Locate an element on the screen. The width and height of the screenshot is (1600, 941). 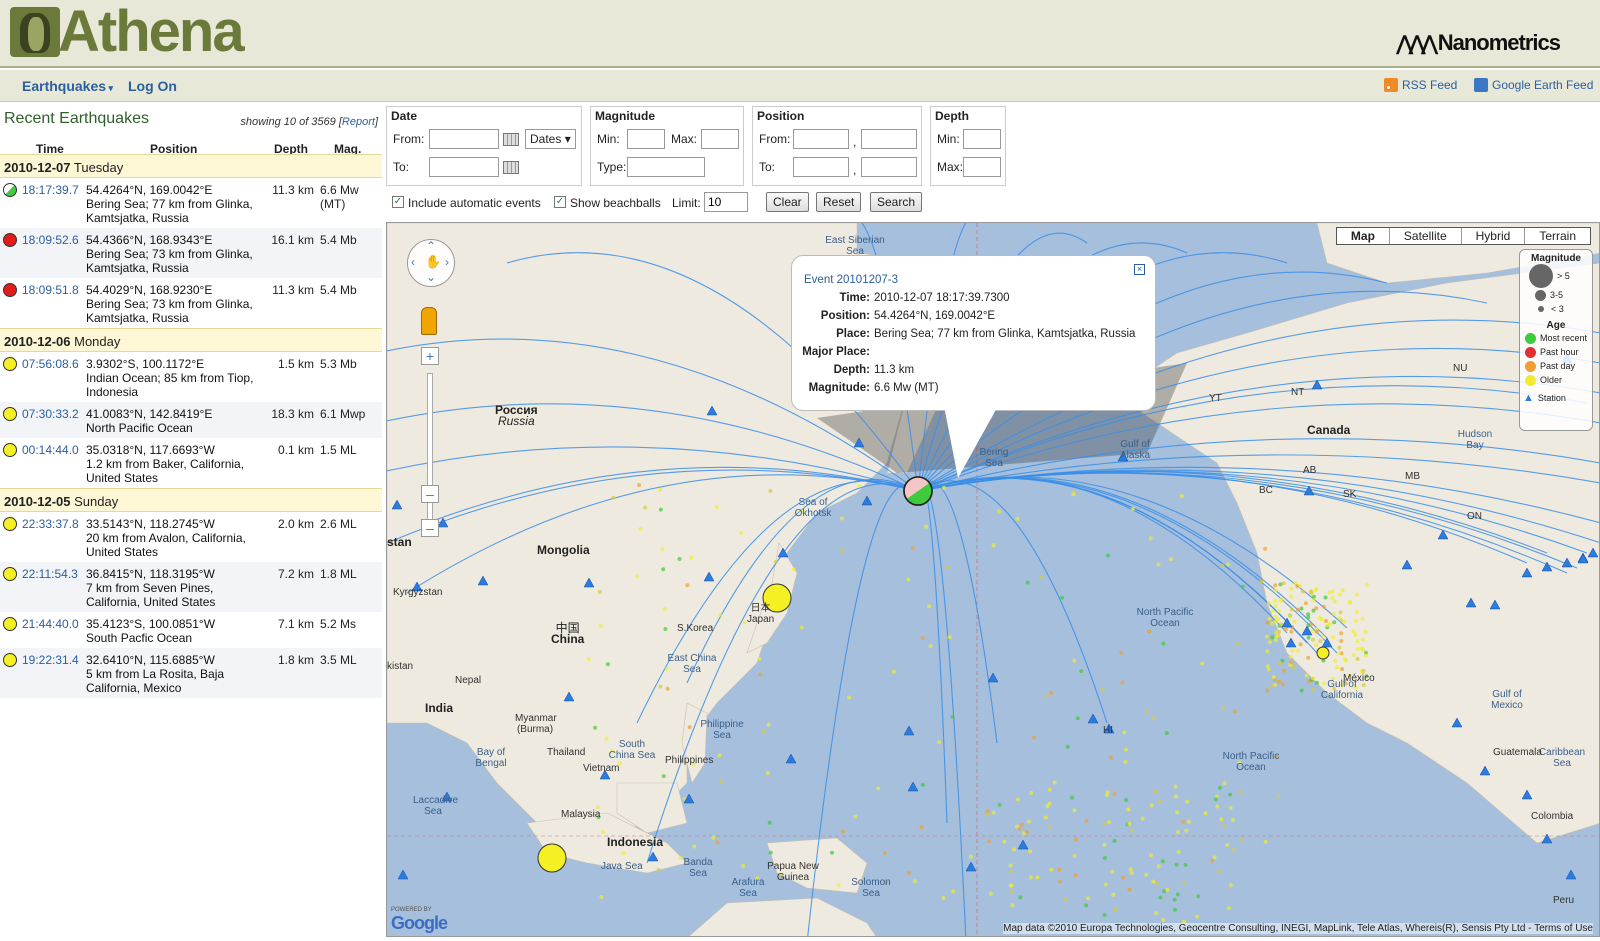
pan-right-icon: › is located at coordinates (447, 262).